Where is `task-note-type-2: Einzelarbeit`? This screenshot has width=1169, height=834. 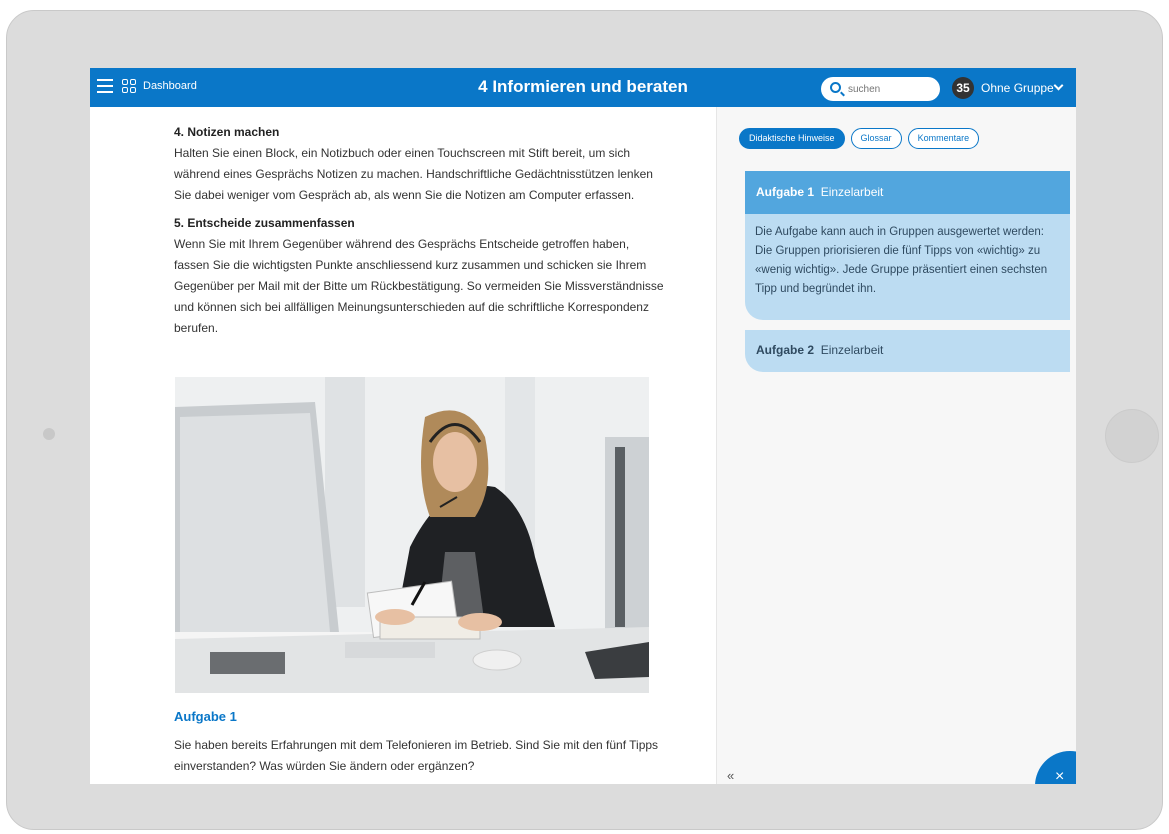
task-note-type-2: Einzelarbeit is located at coordinates (852, 350).